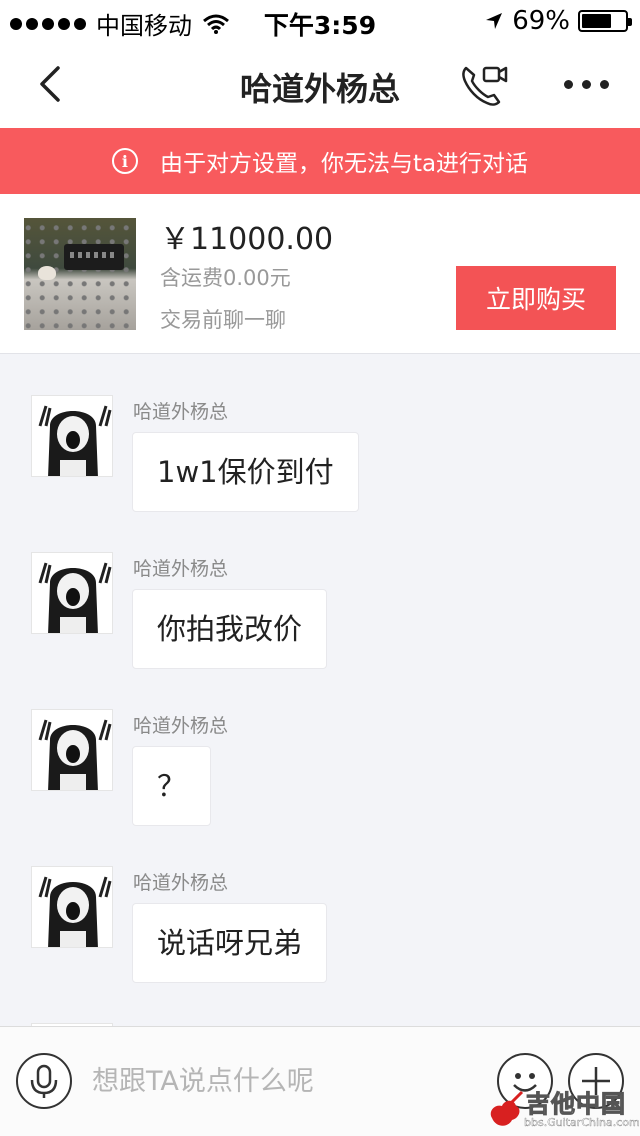  What do you see at coordinates (344, 164) in the screenshot?
I see `banner-text: 由于对方设置，你无法与ta进行对话` at bounding box center [344, 164].